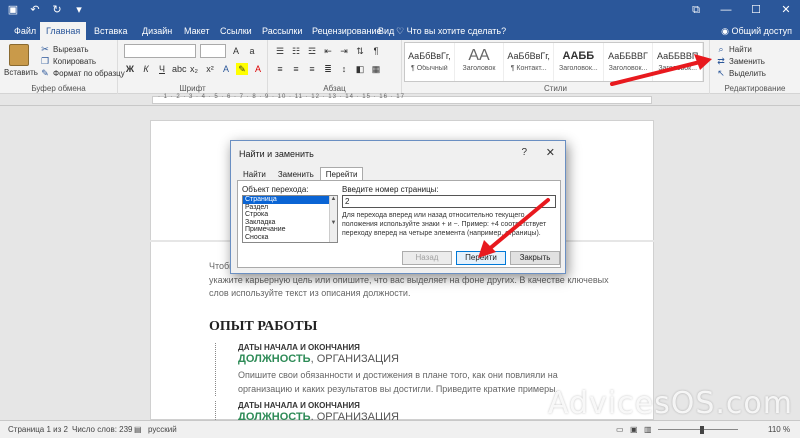  What do you see at coordinates (696, 10) in the screenshot?
I see `ribbon-display-icon: ⧉` at bounding box center [696, 10].